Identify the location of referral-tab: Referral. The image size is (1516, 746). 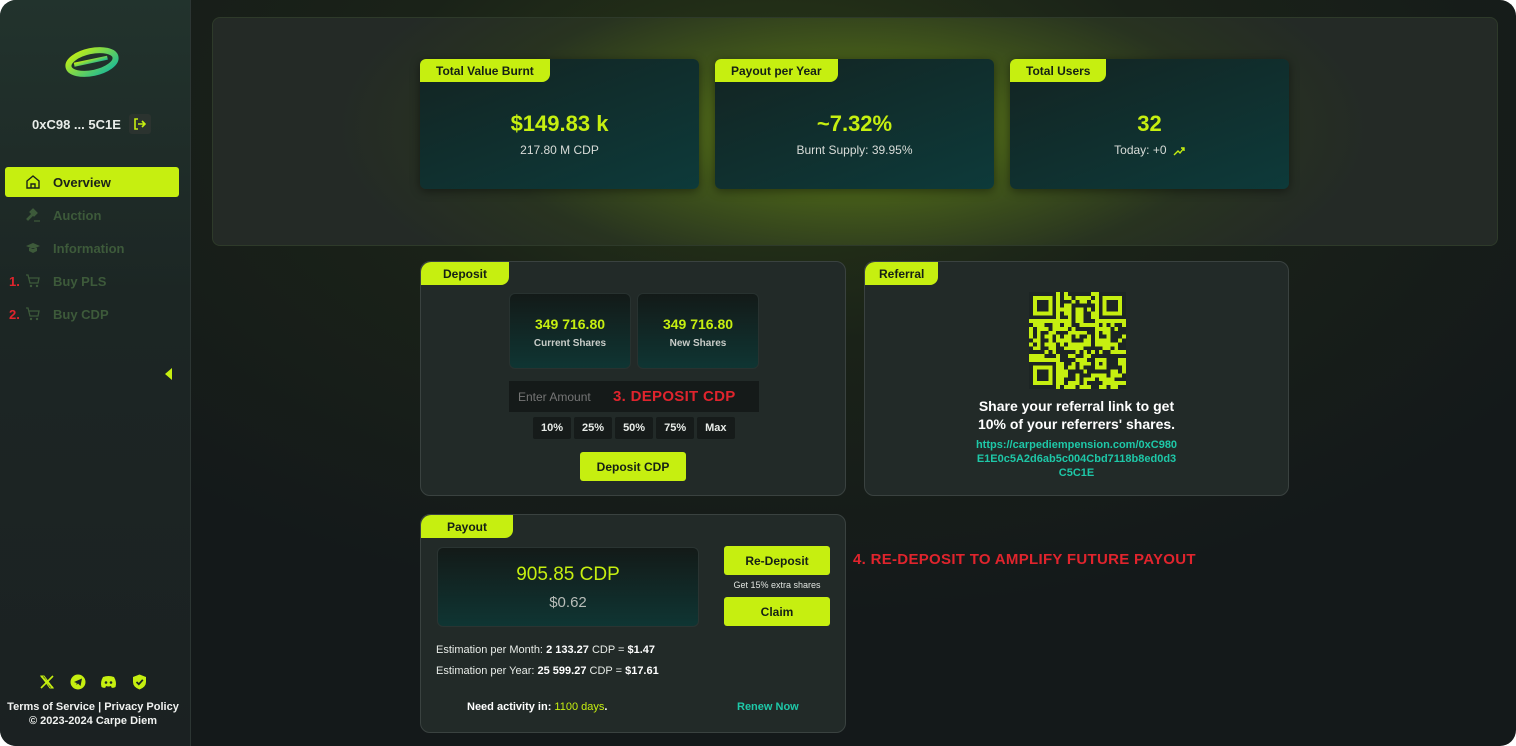
(902, 273).